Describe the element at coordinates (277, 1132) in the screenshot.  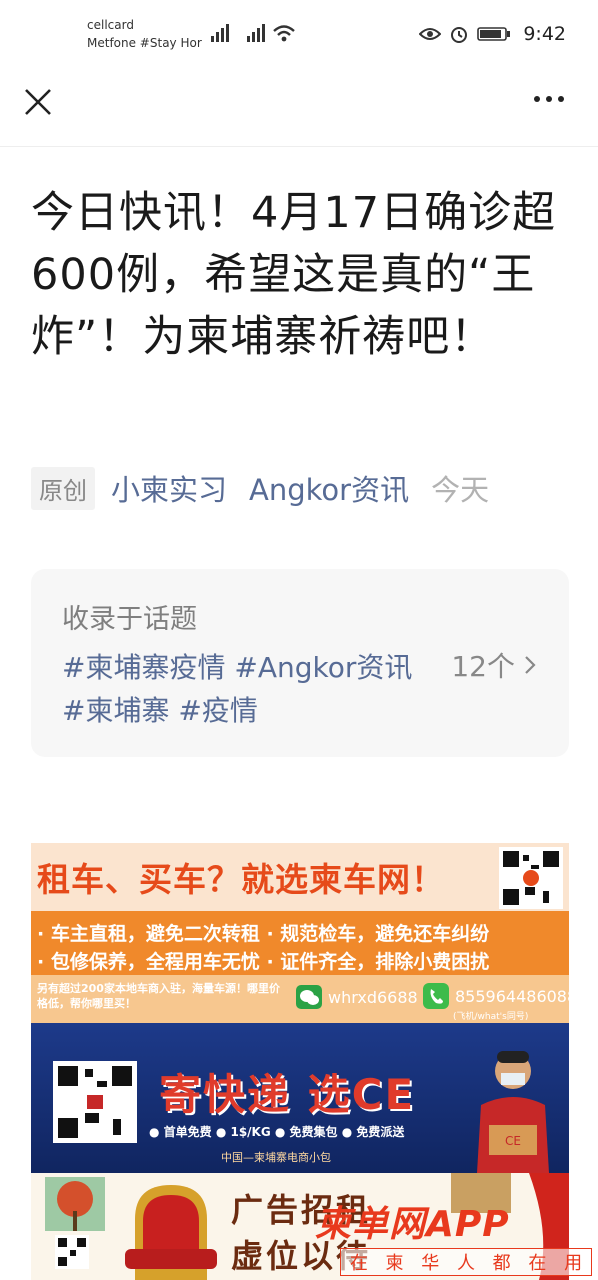
I see `courier-features: ● 首单免费 ● 1$/KG ● 免费集包 ● 免费派送` at that location.